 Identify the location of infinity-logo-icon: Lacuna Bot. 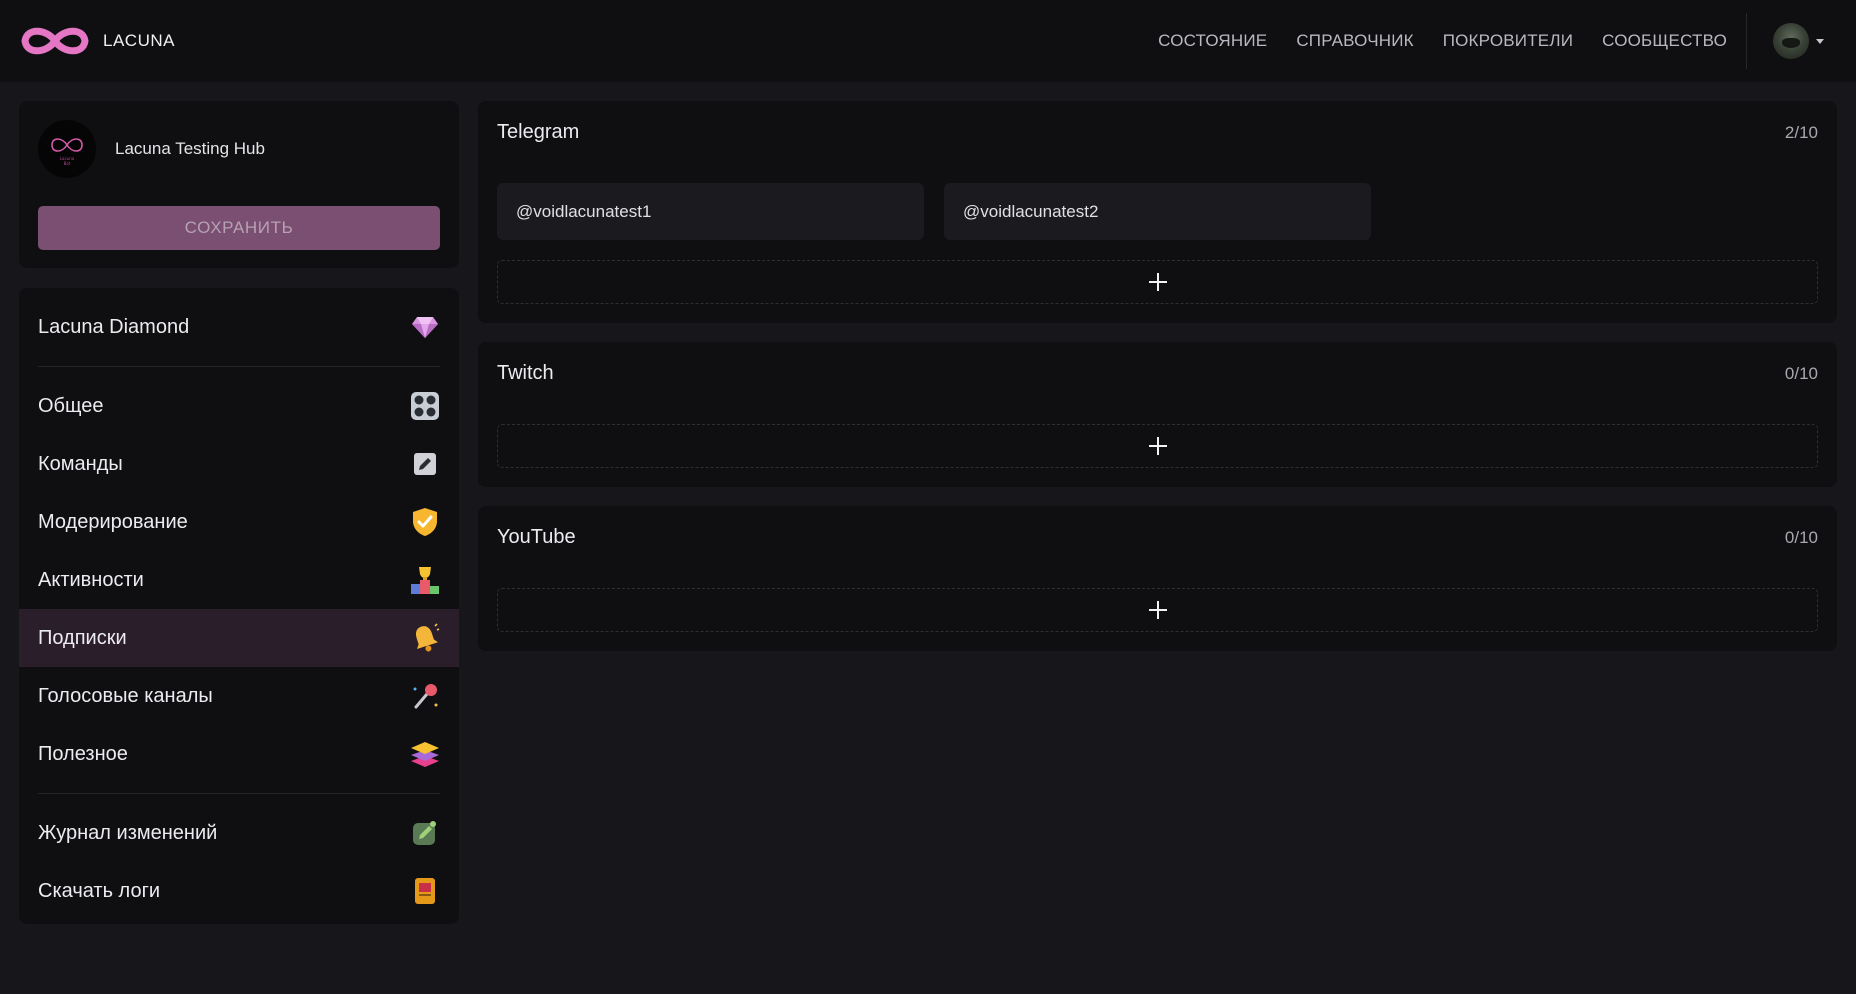
(67, 152).